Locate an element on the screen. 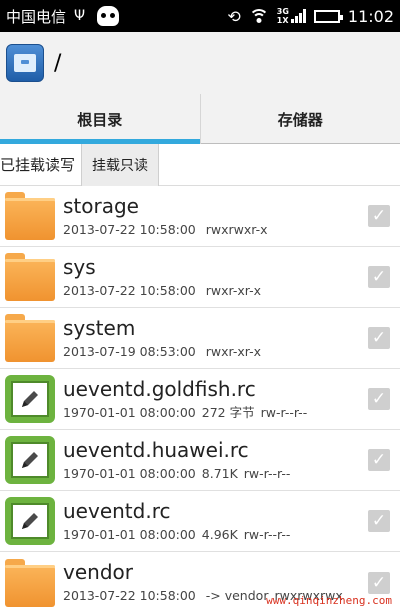  list-item: sys 2013-07-22 10:58:00 rwxr-xr-x ✓ is located at coordinates (200, 277).